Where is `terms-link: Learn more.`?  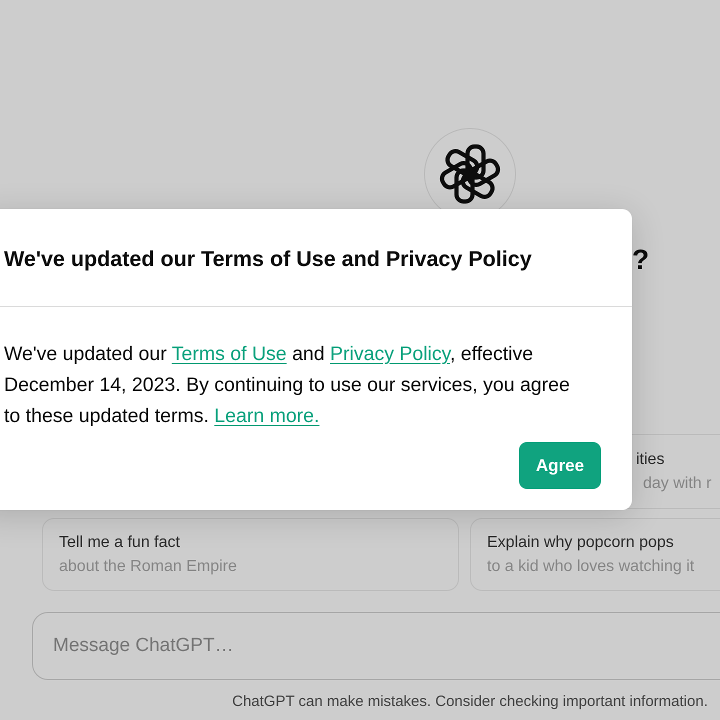 terms-link: Learn more. is located at coordinates (267, 416).